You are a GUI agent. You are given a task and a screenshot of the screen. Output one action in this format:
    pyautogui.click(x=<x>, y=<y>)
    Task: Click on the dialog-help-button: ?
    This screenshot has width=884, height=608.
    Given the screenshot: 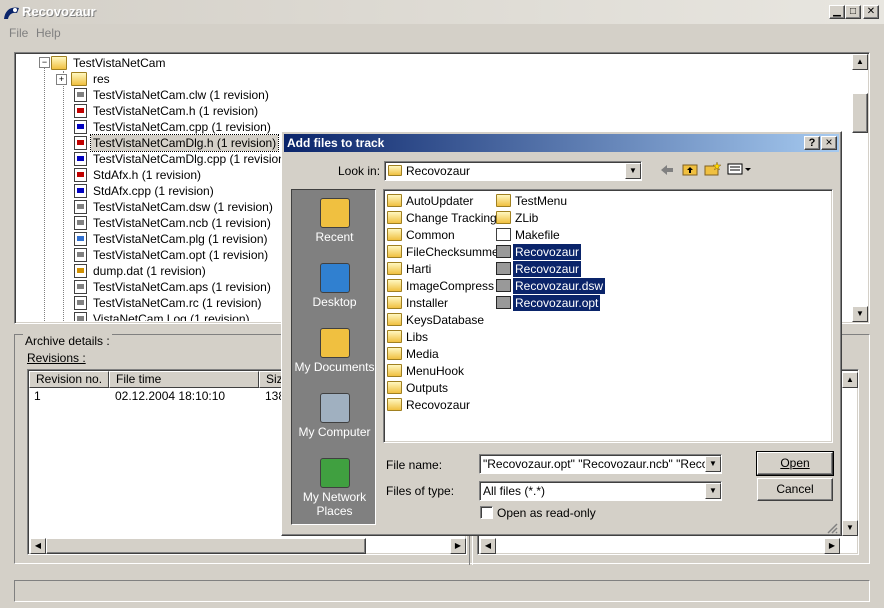 What is the action you would take?
    pyautogui.click(x=812, y=143)
    